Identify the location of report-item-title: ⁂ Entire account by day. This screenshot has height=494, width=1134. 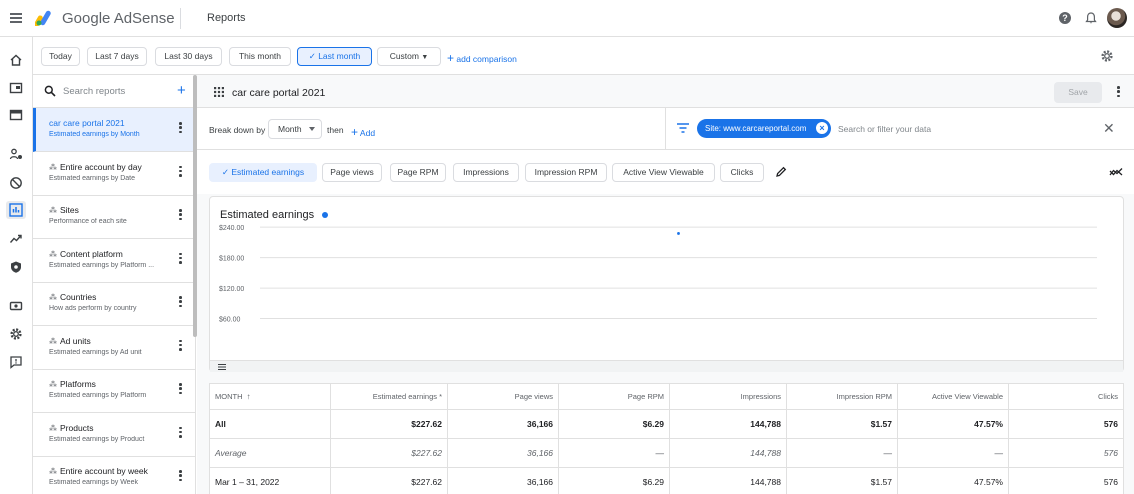
(95, 167).